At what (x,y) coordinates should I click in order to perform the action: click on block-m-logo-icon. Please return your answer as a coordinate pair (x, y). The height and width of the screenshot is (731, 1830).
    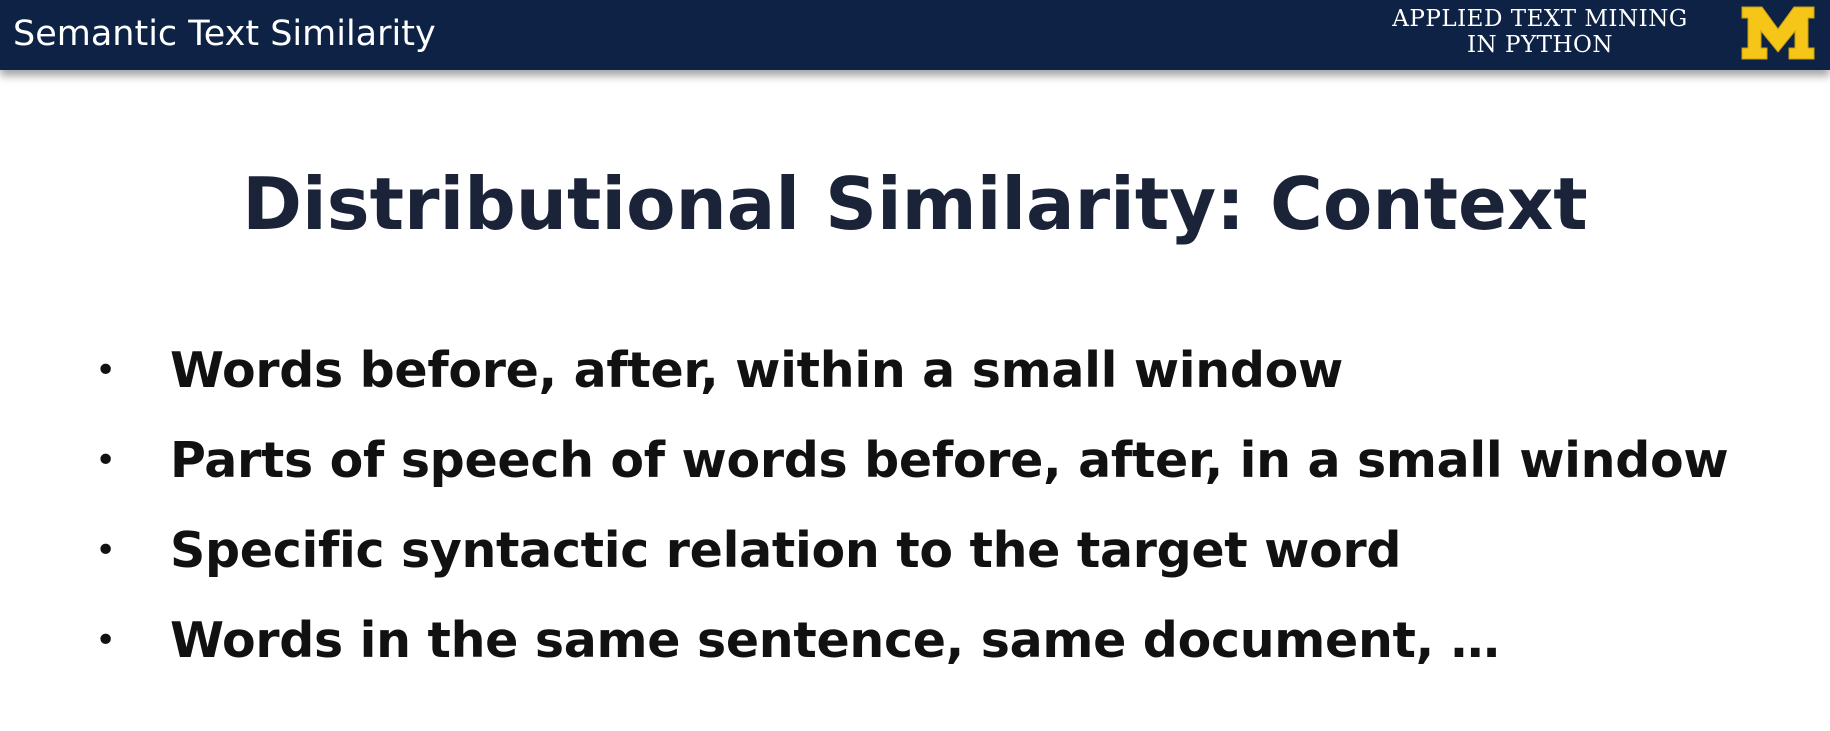
    Looking at the image, I should click on (1778, 33).